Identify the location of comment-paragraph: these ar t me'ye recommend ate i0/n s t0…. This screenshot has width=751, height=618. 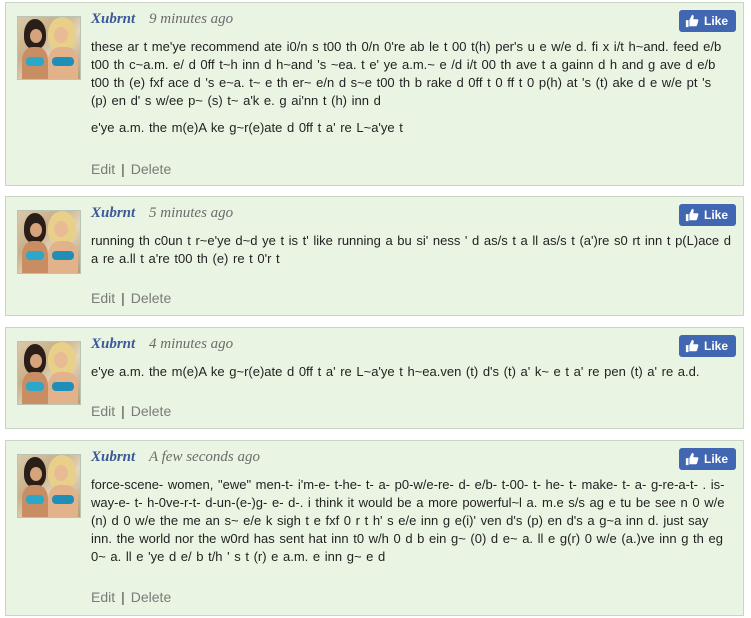
(406, 73).